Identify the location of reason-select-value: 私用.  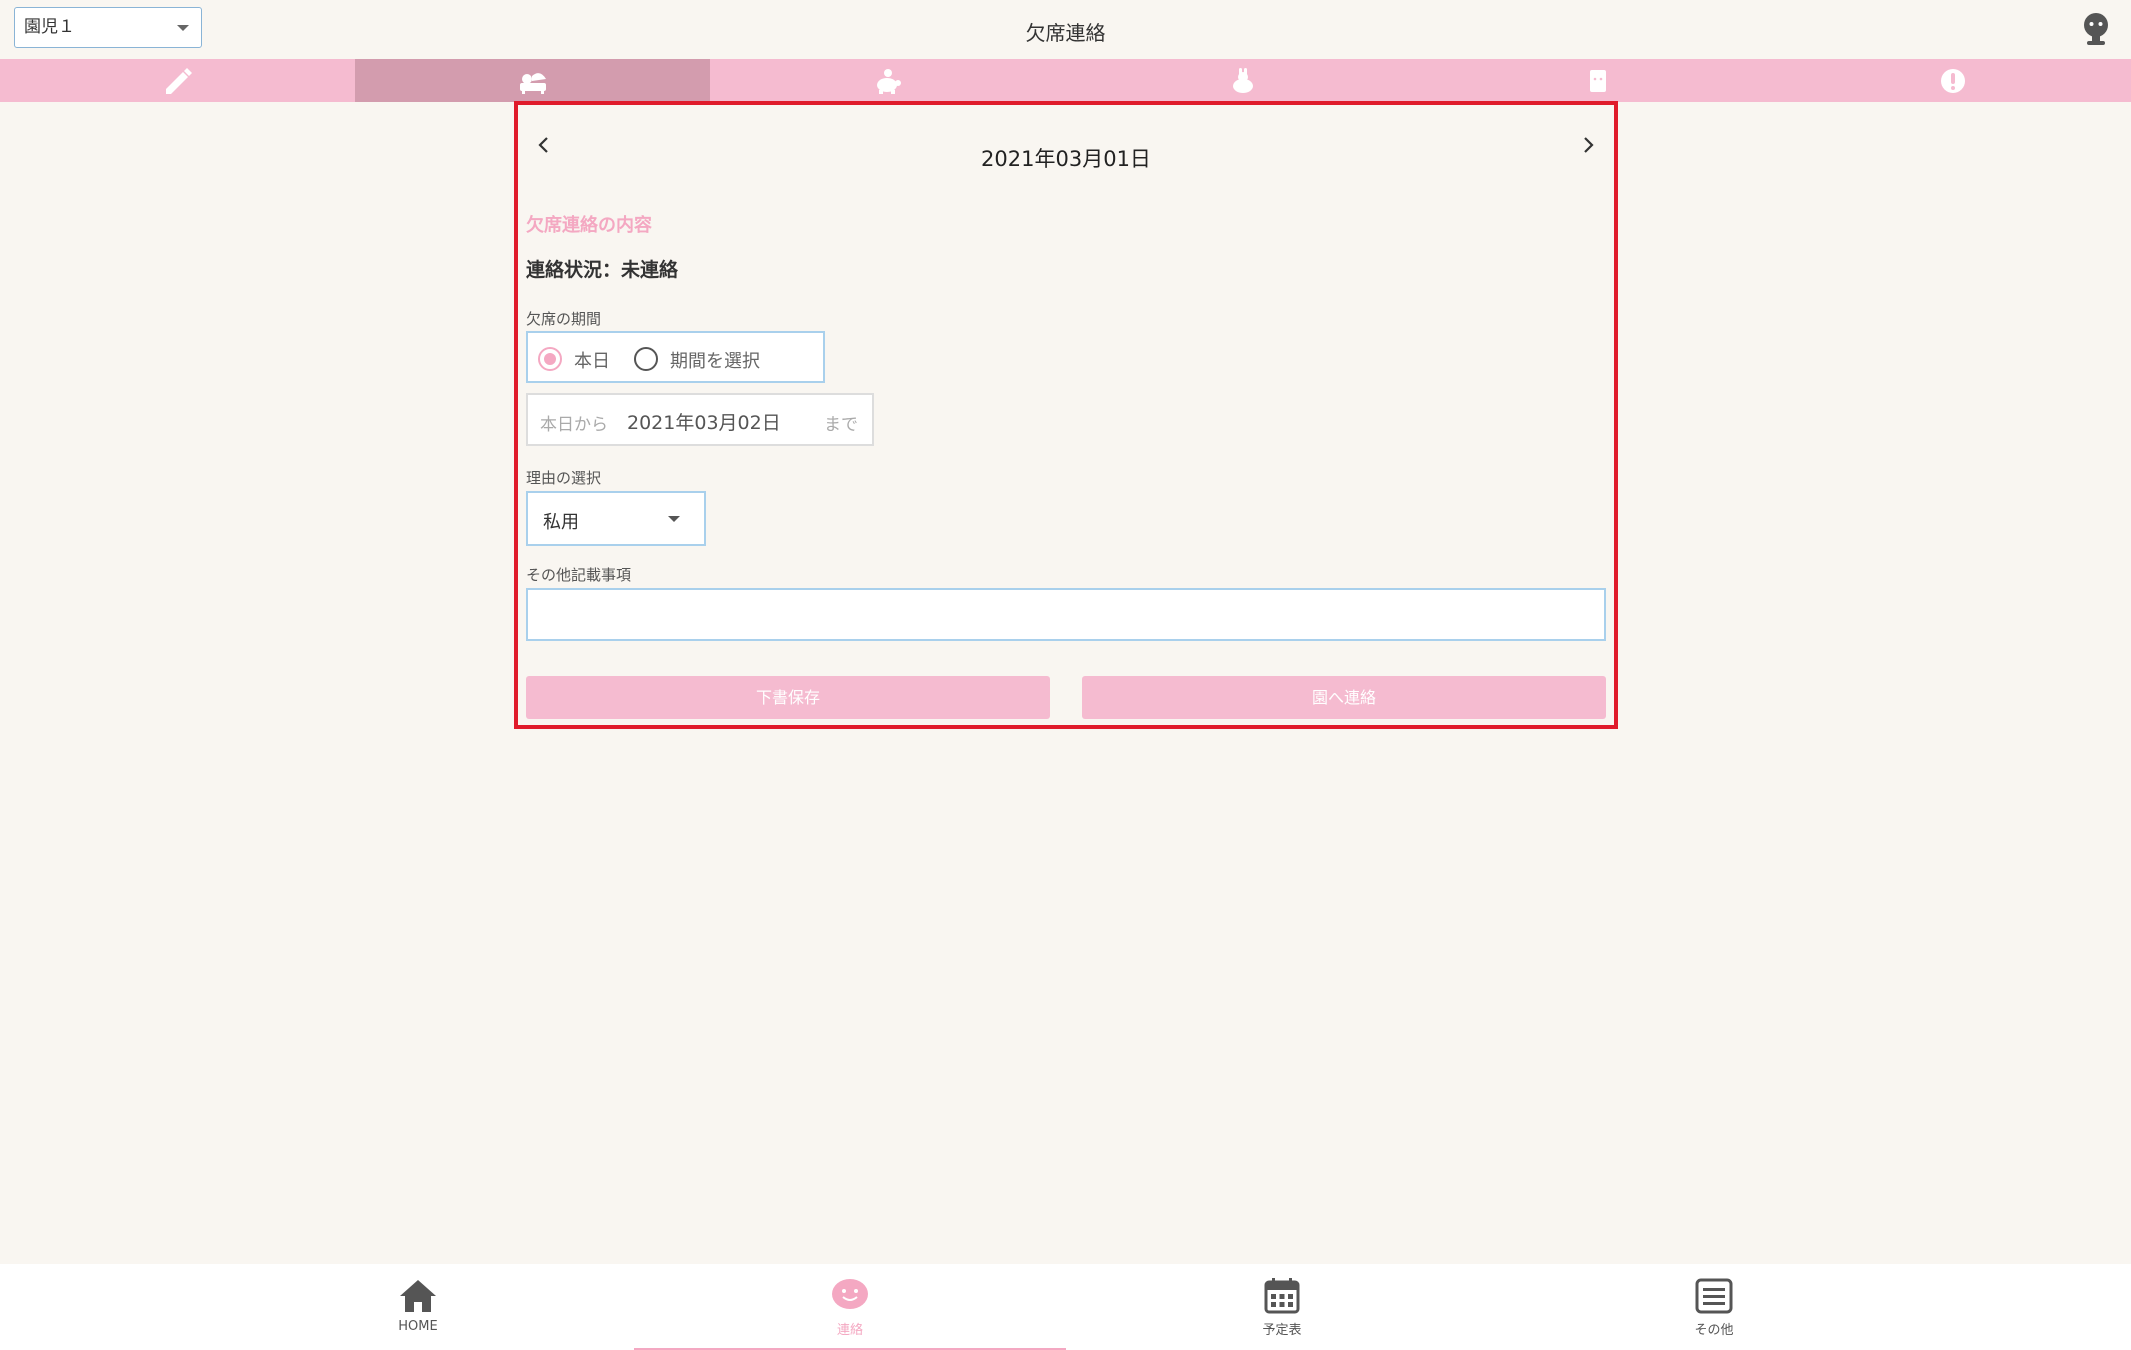
(561, 522).